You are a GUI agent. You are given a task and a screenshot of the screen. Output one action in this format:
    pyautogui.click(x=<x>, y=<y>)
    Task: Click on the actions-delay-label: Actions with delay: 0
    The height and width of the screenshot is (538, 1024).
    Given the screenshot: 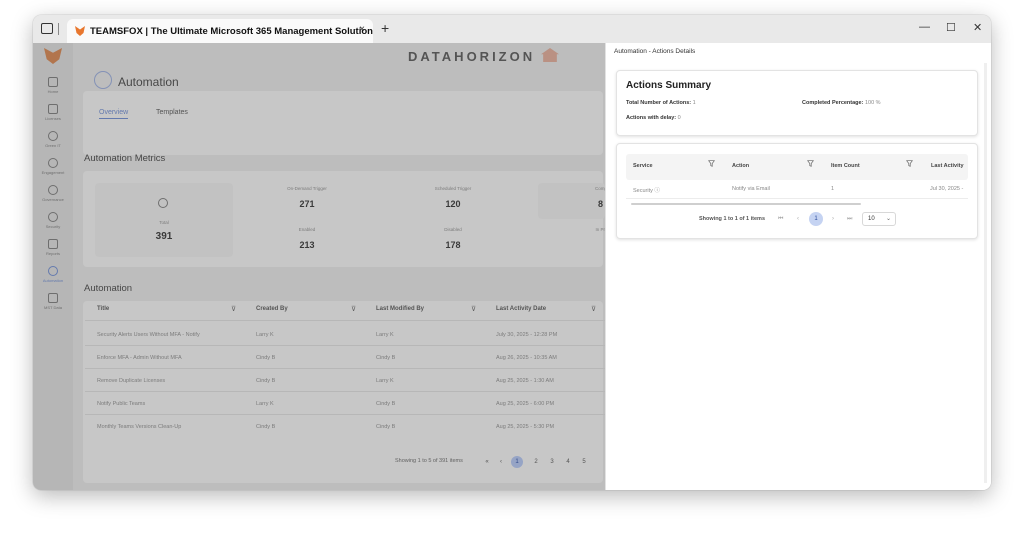 What is the action you would take?
    pyautogui.click(x=653, y=118)
    